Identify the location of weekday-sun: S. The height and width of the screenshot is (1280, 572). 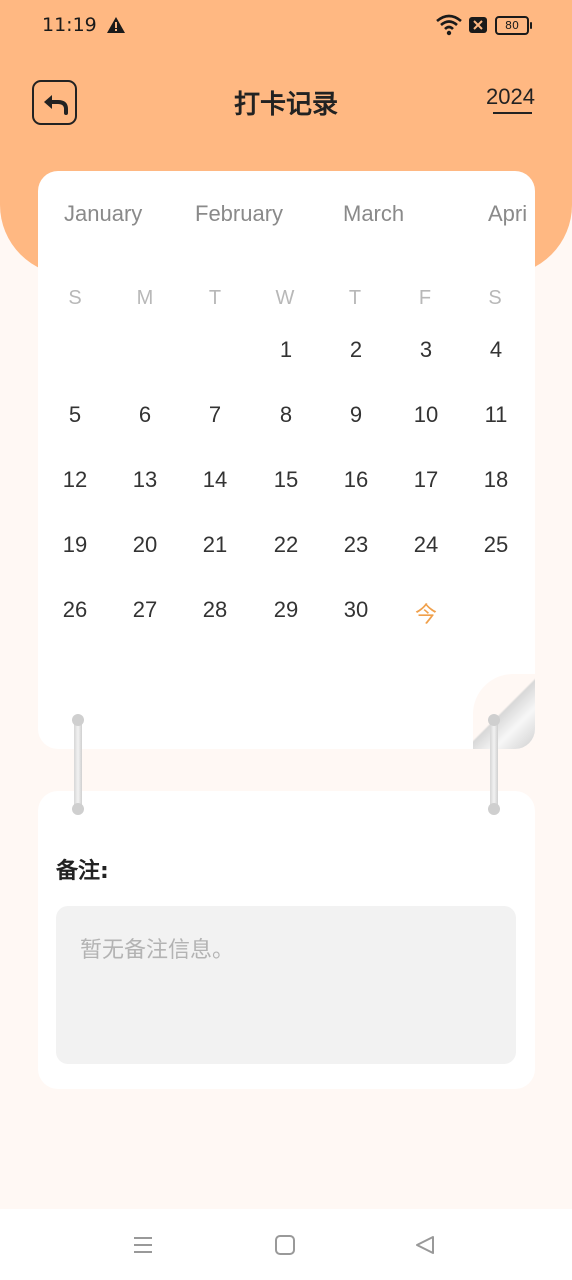
(75, 298).